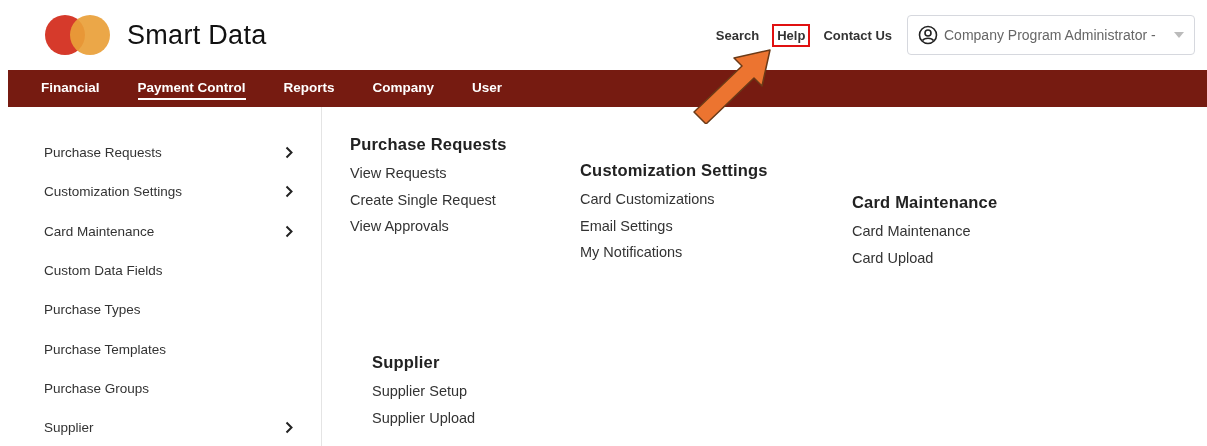  I want to click on menu-link: Supplier Upload, so click(424, 417).